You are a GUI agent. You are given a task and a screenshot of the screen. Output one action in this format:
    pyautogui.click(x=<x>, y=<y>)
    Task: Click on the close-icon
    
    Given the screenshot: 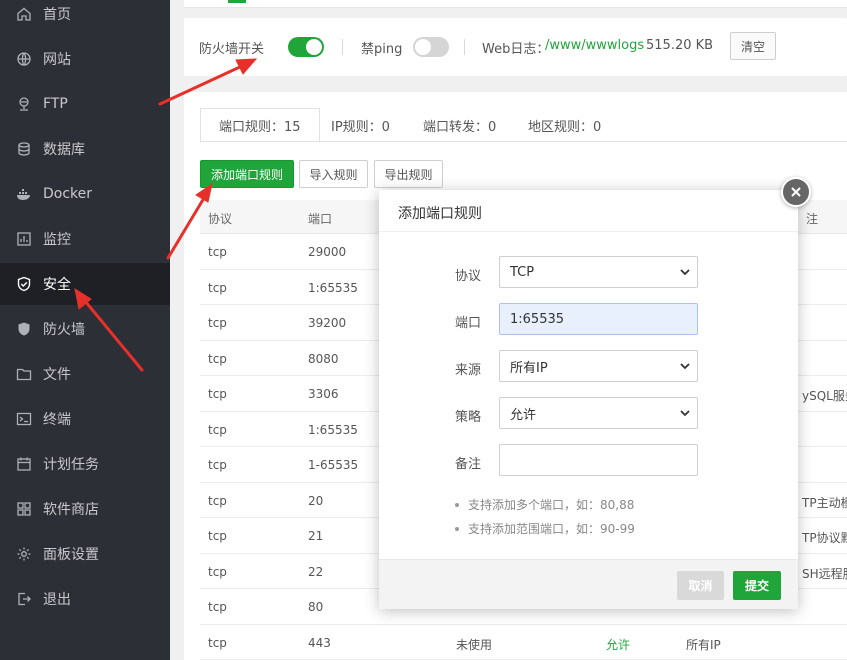 What is the action you would take?
    pyautogui.click(x=796, y=192)
    